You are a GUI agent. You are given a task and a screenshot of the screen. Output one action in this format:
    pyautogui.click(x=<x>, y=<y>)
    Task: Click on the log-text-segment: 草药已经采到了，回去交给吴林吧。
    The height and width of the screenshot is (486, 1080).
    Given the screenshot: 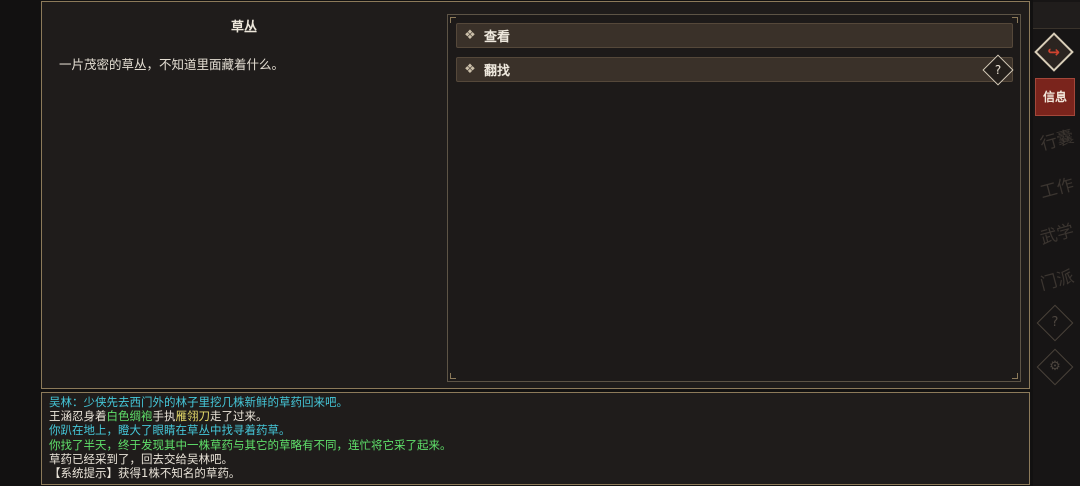 What is the action you would take?
    pyautogui.click(x=141, y=458)
    